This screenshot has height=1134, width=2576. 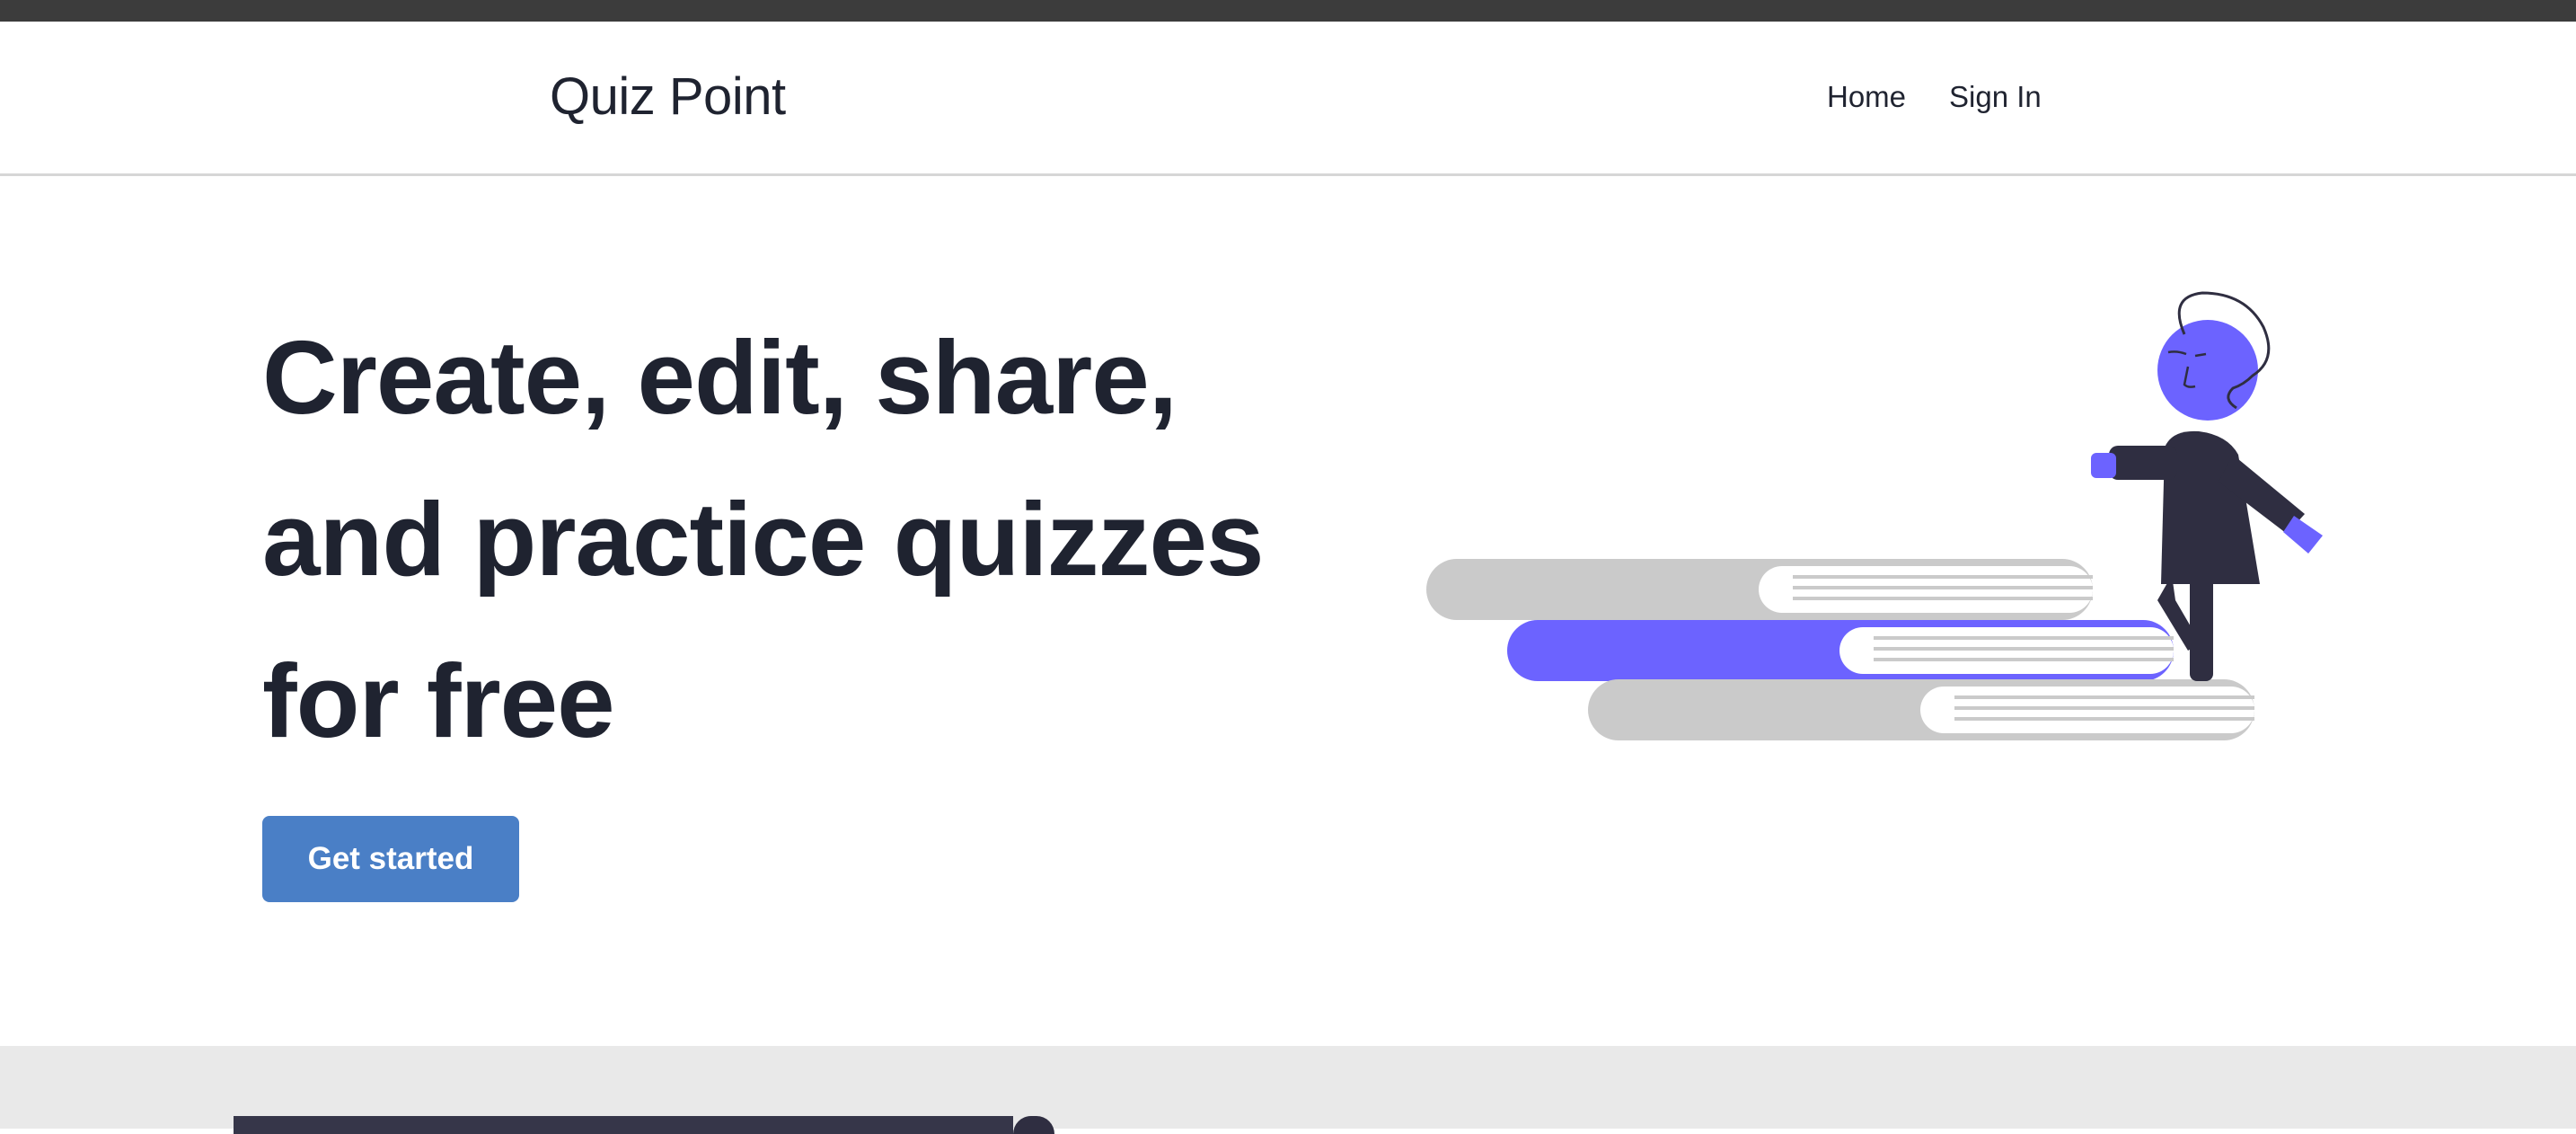 What do you see at coordinates (390, 859) in the screenshot?
I see `get-started-button: Get started` at bounding box center [390, 859].